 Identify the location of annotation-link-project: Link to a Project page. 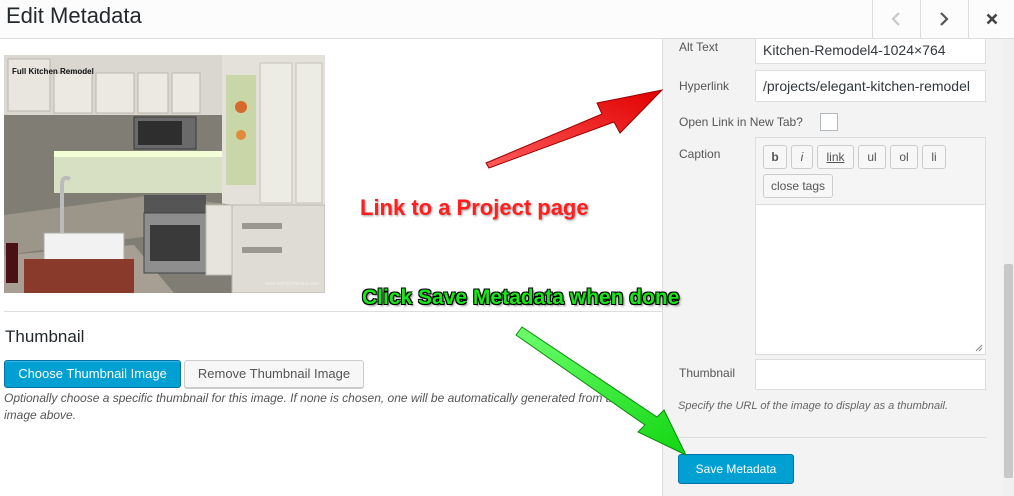
(474, 207).